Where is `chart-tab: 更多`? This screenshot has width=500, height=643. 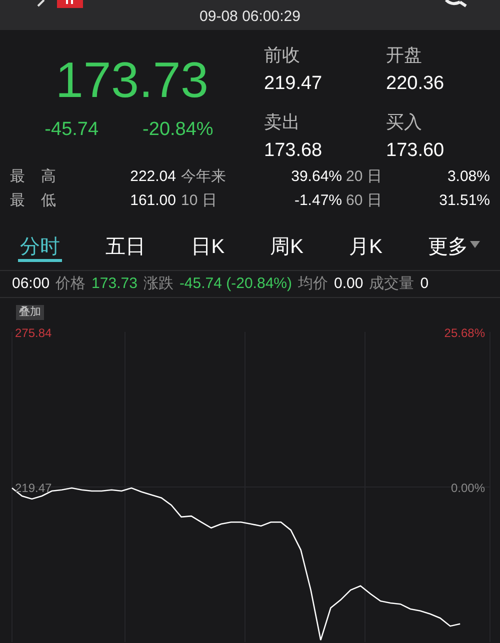 chart-tab: 更多 is located at coordinates (454, 247).